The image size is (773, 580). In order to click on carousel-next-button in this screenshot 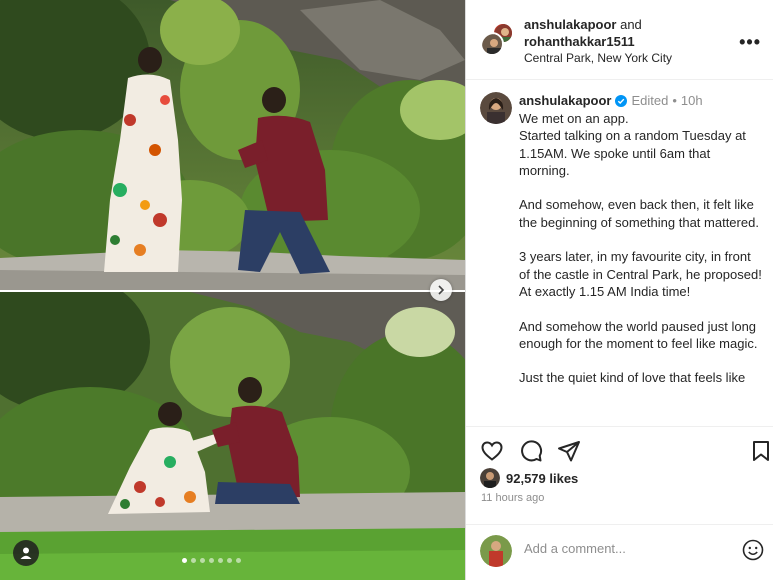, I will do `click(441, 290)`.